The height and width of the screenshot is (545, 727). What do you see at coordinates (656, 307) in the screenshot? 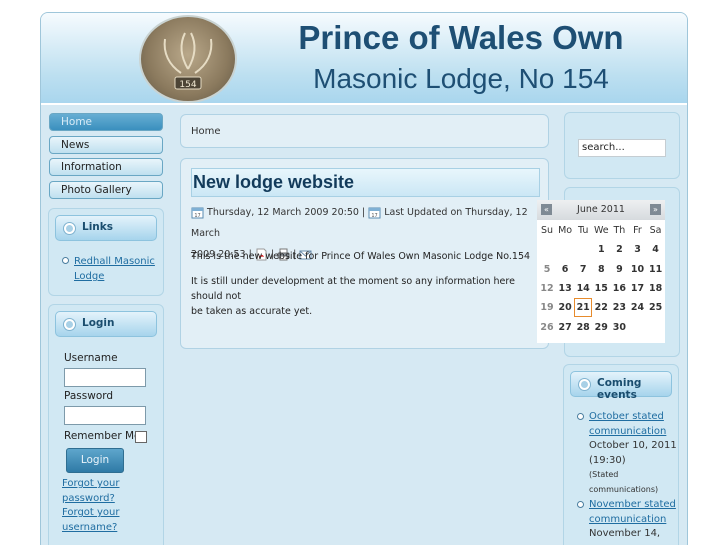
I see `calendar-day: 25` at bounding box center [656, 307].